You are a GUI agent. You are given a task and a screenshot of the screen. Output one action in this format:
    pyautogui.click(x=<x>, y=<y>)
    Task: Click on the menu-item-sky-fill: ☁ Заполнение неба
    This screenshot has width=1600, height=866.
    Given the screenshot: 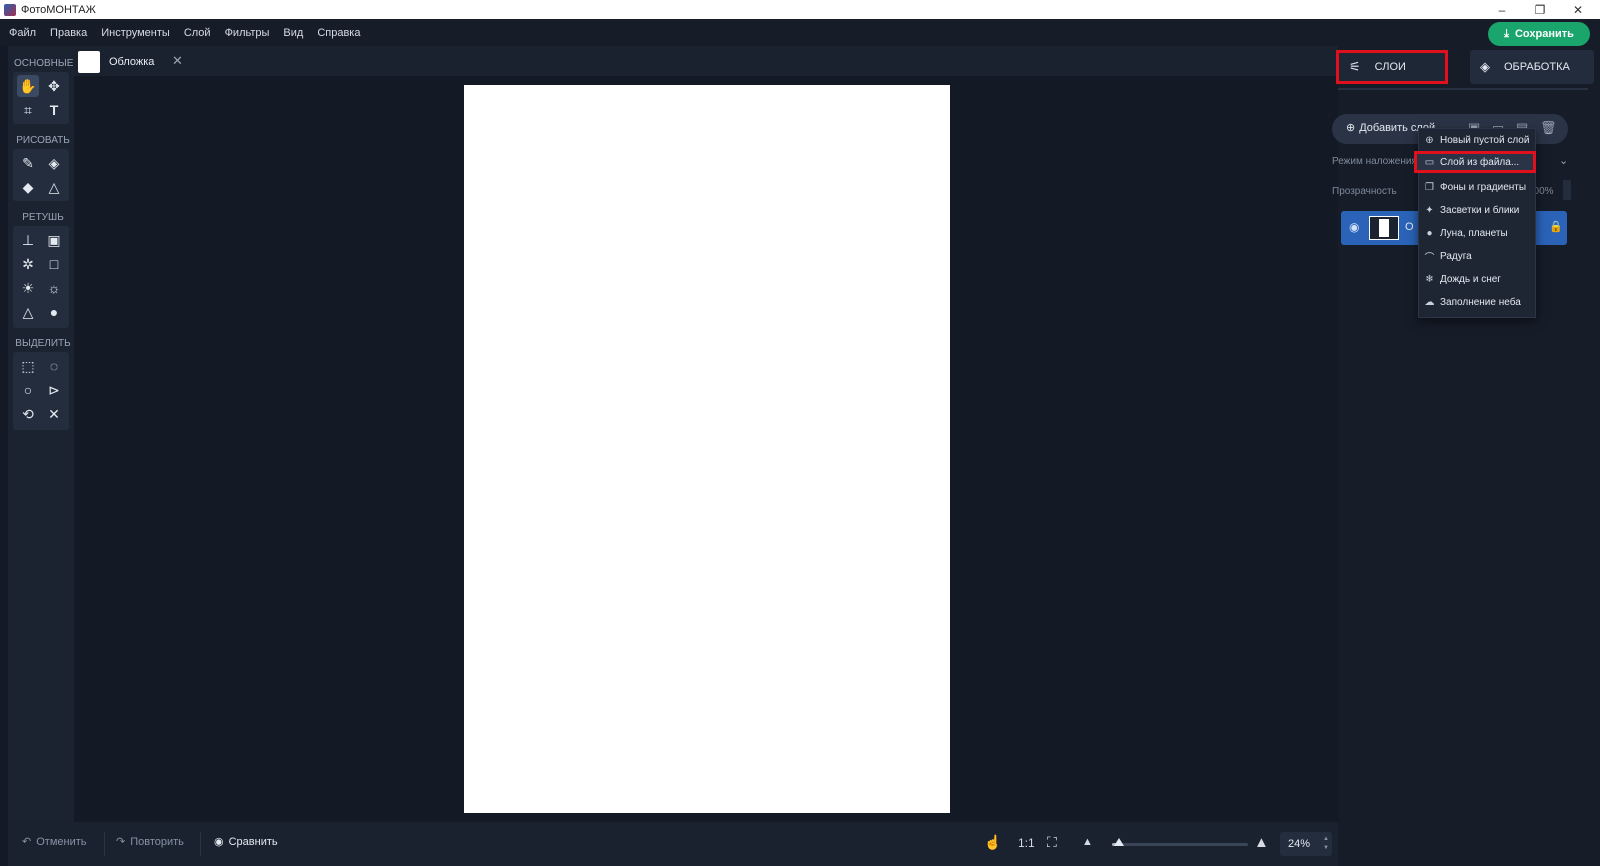 What is the action you would take?
    pyautogui.click(x=1477, y=302)
    